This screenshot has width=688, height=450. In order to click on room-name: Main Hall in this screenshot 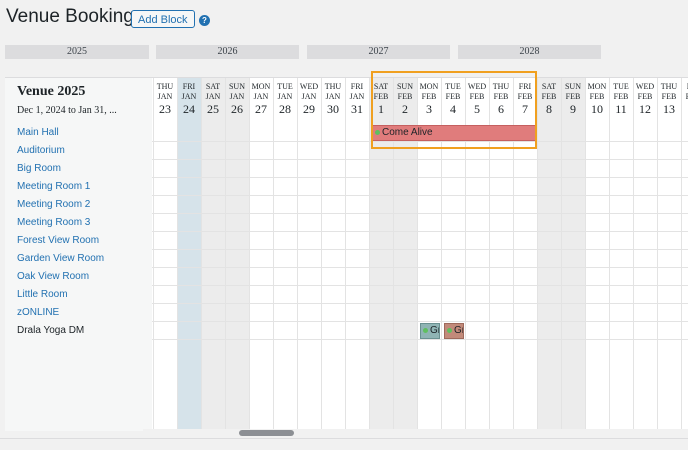, I will do `click(38, 132)`.